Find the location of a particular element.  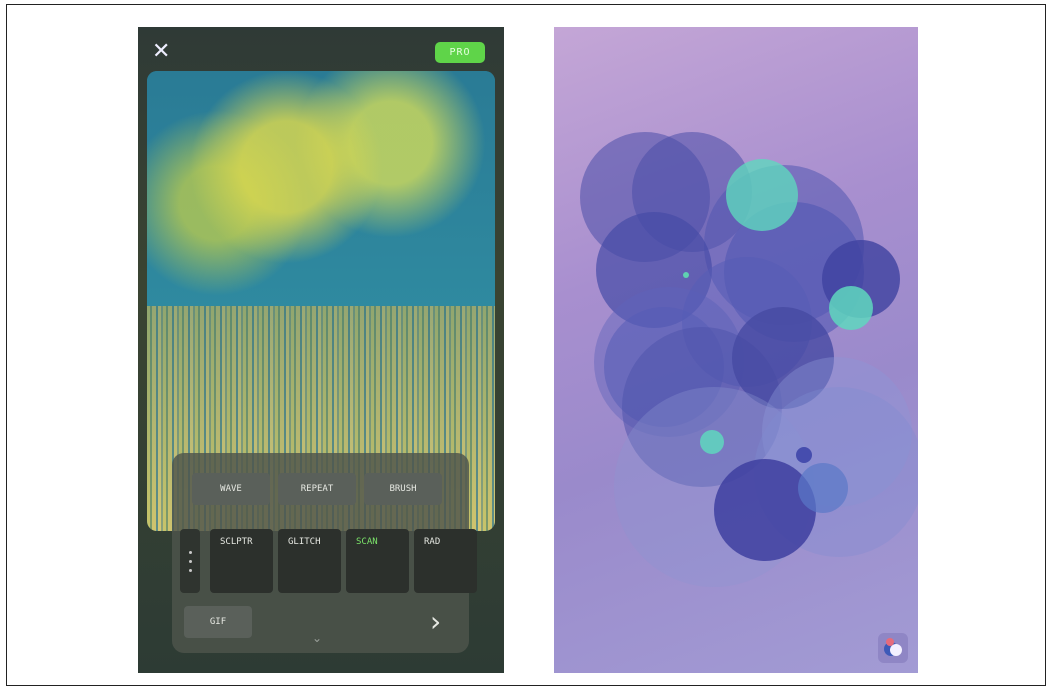

brush-tools-row: WAVE REPEAT BRUSH is located at coordinates (317, 489).